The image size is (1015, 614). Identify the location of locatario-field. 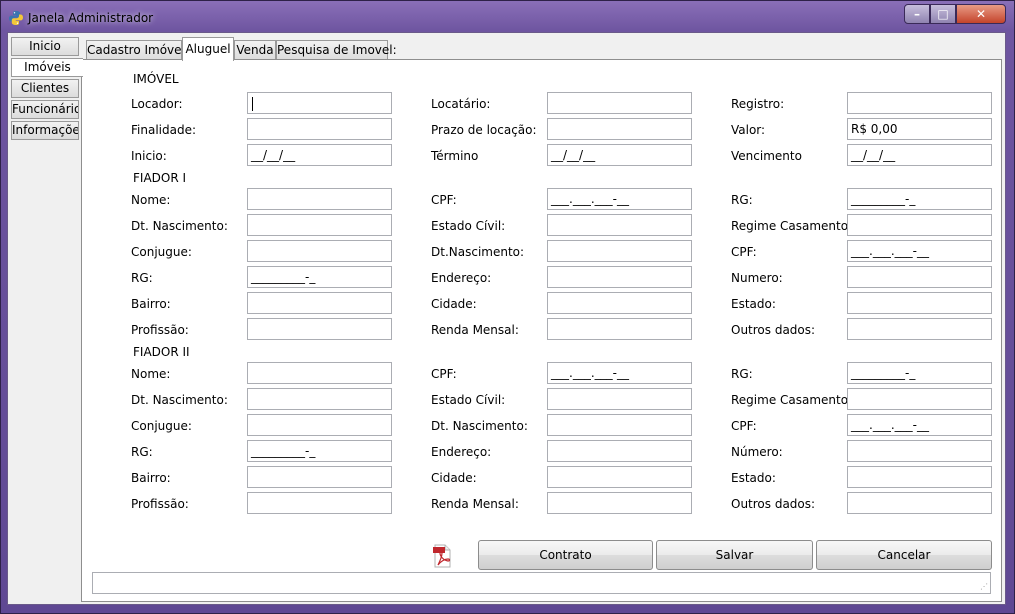
(619, 103).